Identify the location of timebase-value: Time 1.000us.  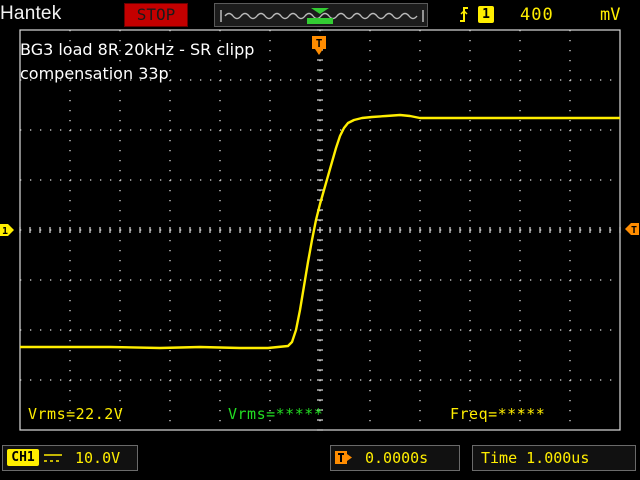
(535, 458).